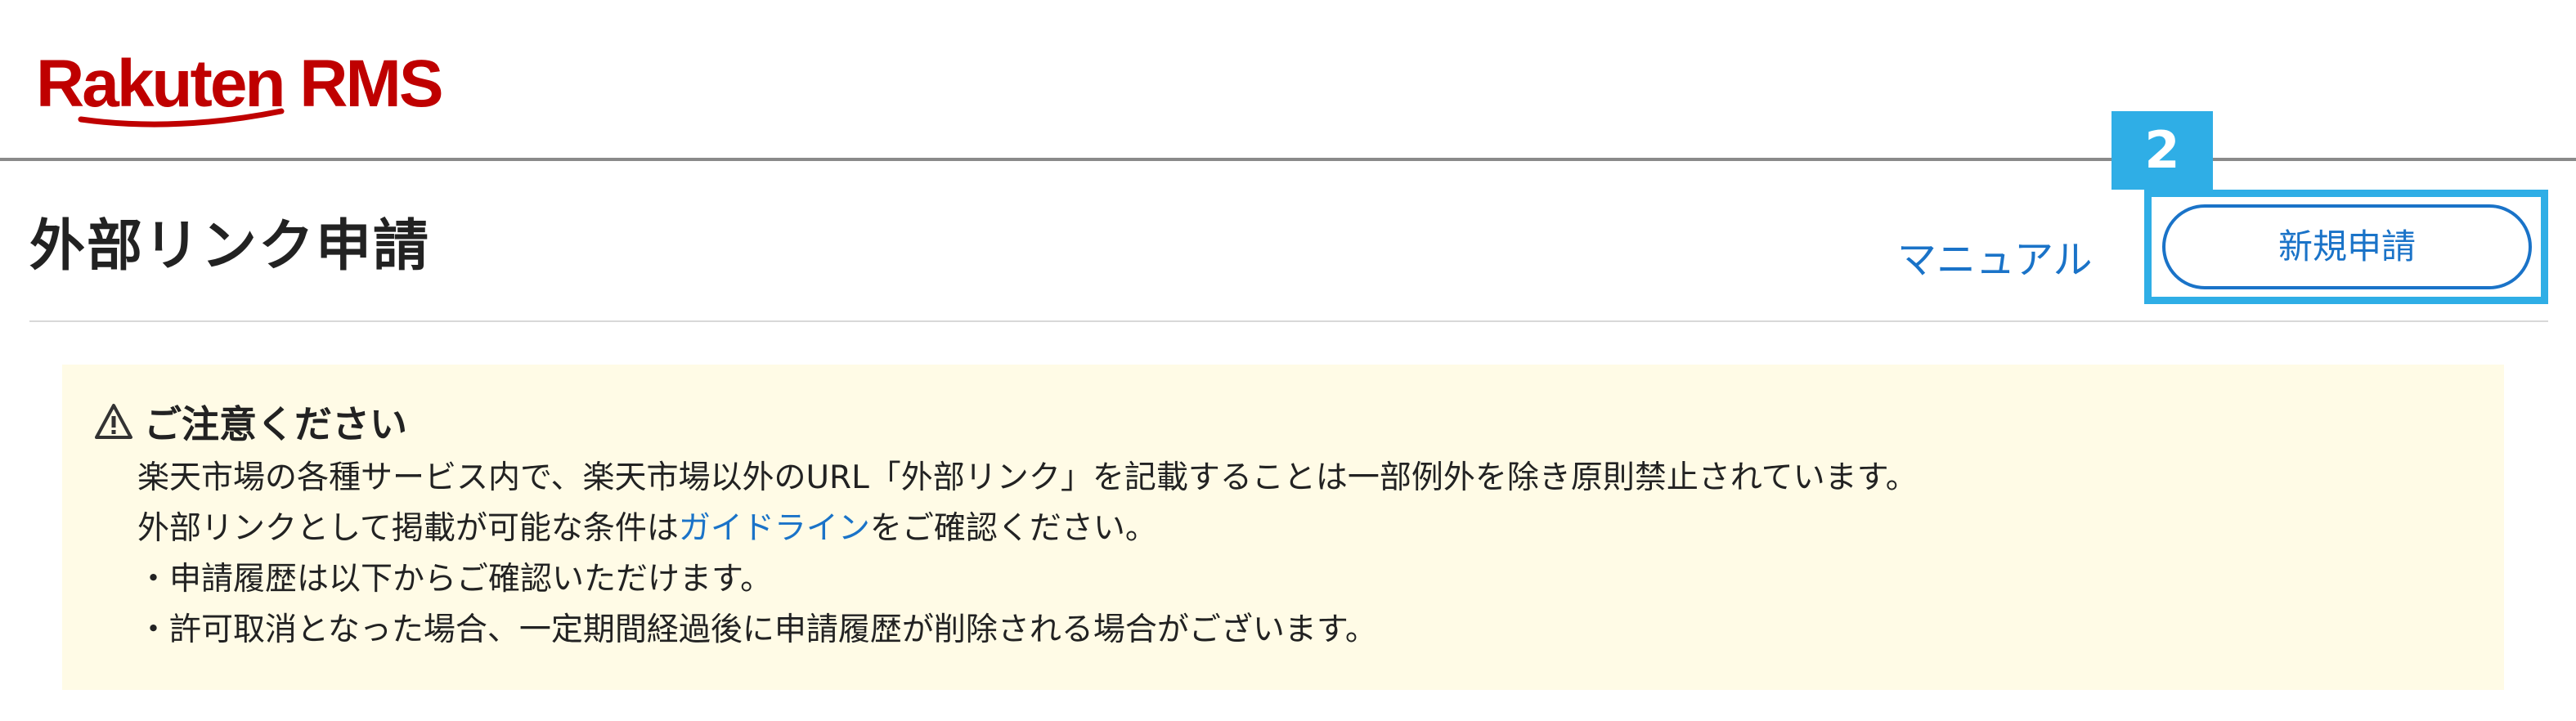 The image size is (2576, 721). I want to click on notice-line-2-before: 外部リンクとして掲載が可能な条件は, so click(408, 528).